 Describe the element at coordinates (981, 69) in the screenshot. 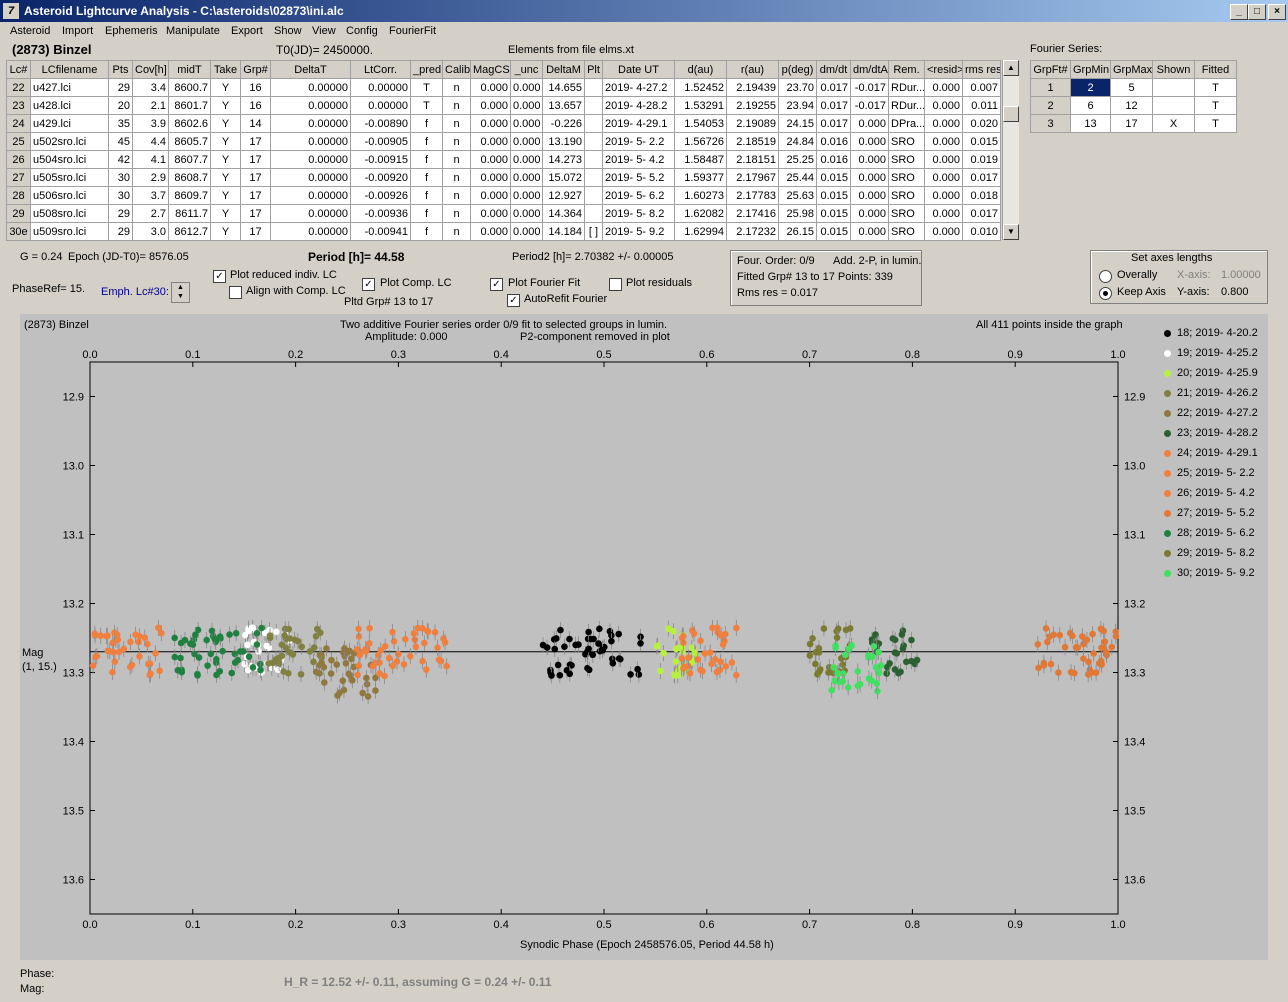

I see `column-header: rms res` at that location.